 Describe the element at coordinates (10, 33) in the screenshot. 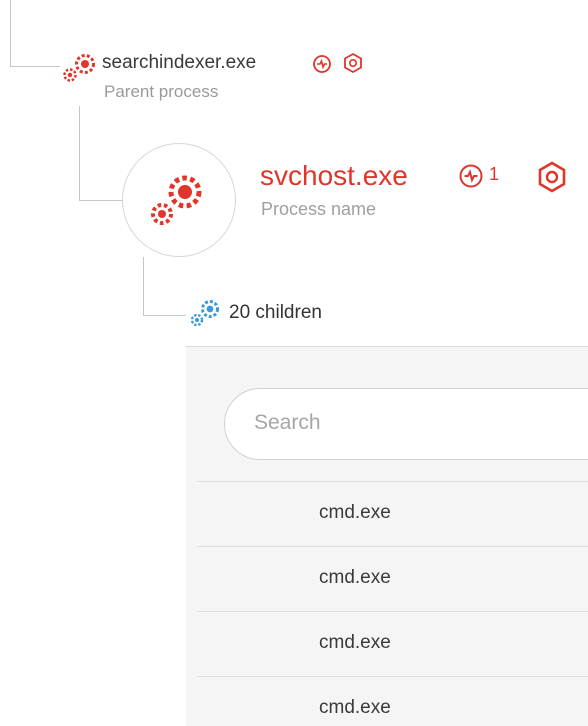

I see `tree-line-root-vertical` at that location.